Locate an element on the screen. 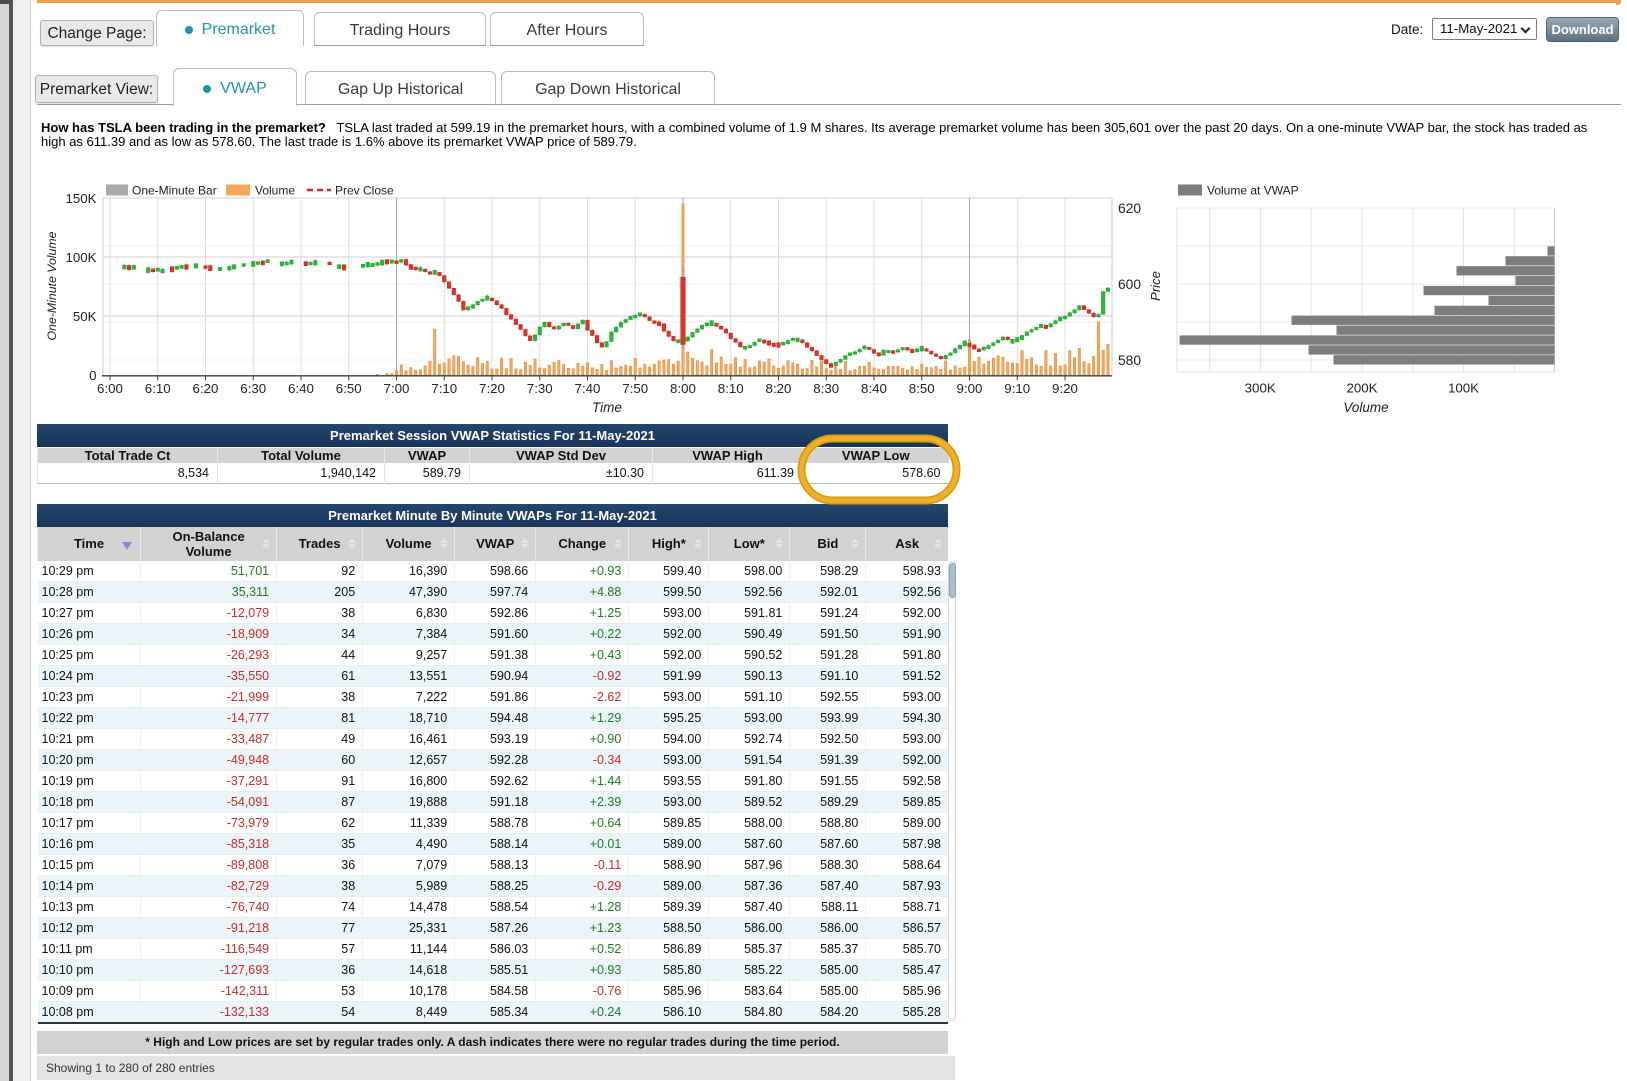  svg-text: 7:40 is located at coordinates (588, 388).